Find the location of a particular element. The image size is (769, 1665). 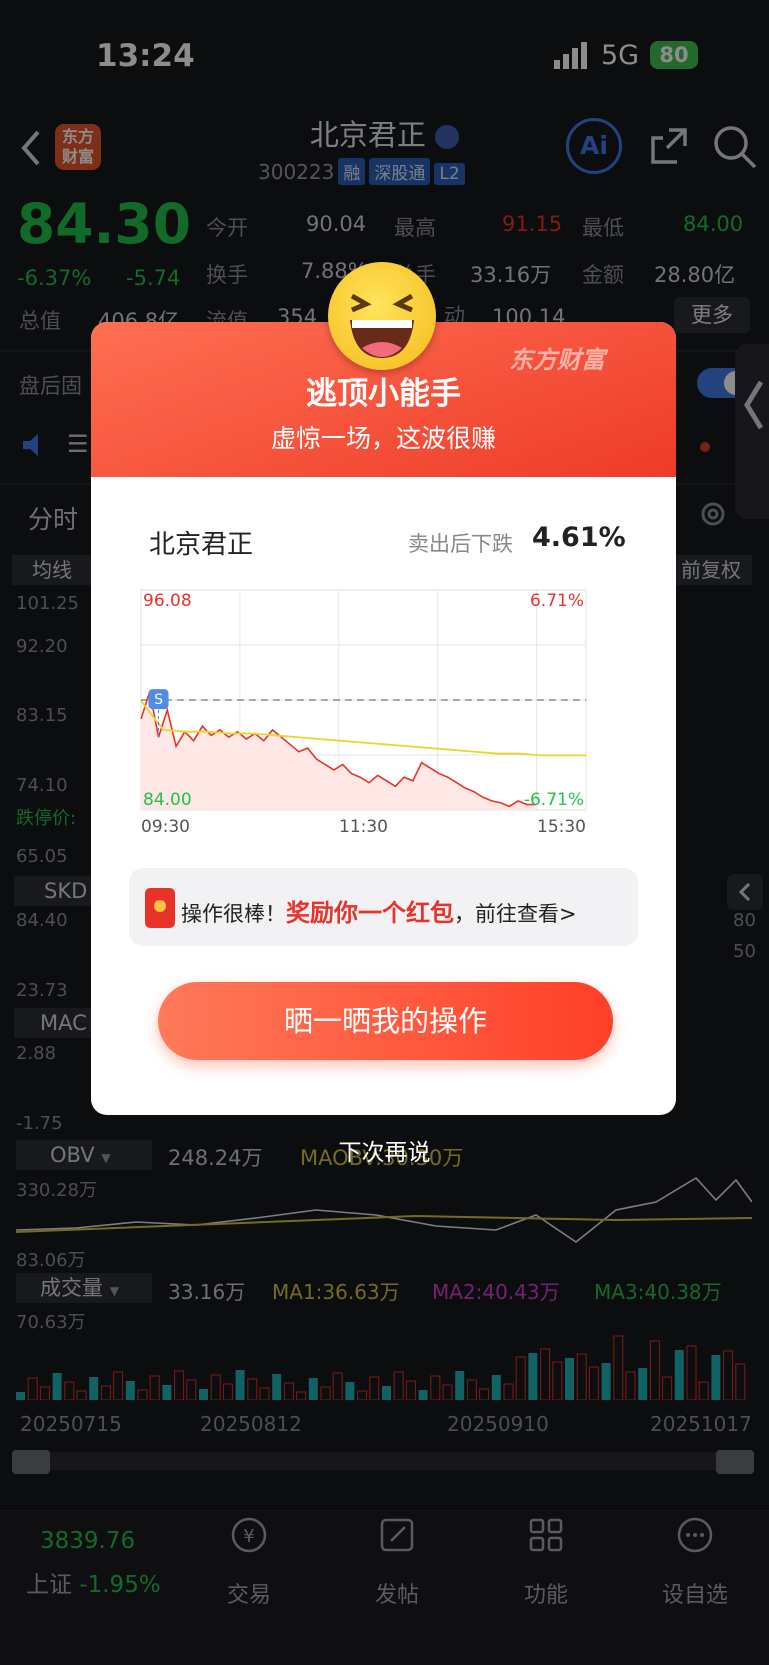

dismiss-later-button: 下次再说 is located at coordinates (384, 1150).